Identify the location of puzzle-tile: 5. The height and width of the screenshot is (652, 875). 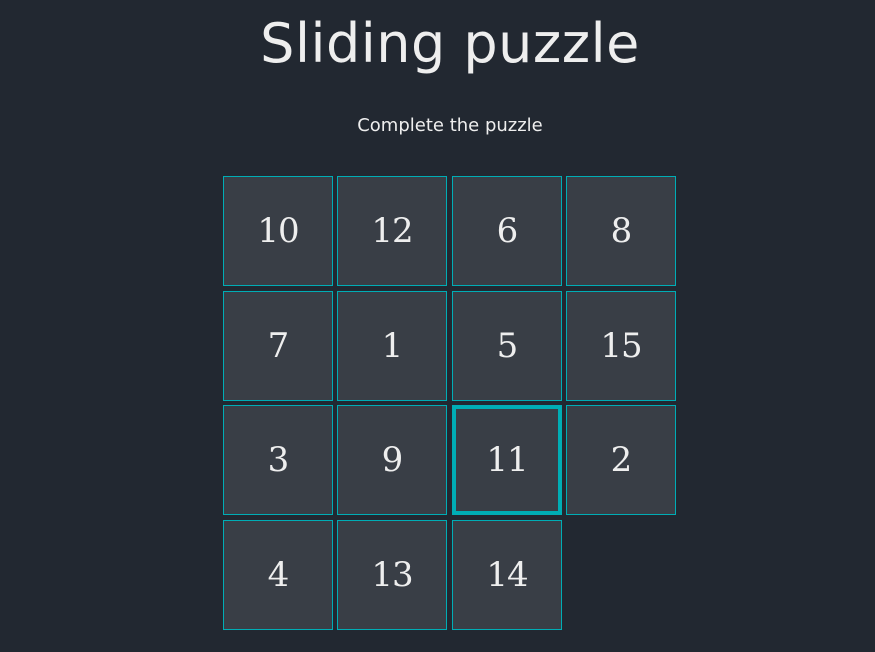
(507, 346).